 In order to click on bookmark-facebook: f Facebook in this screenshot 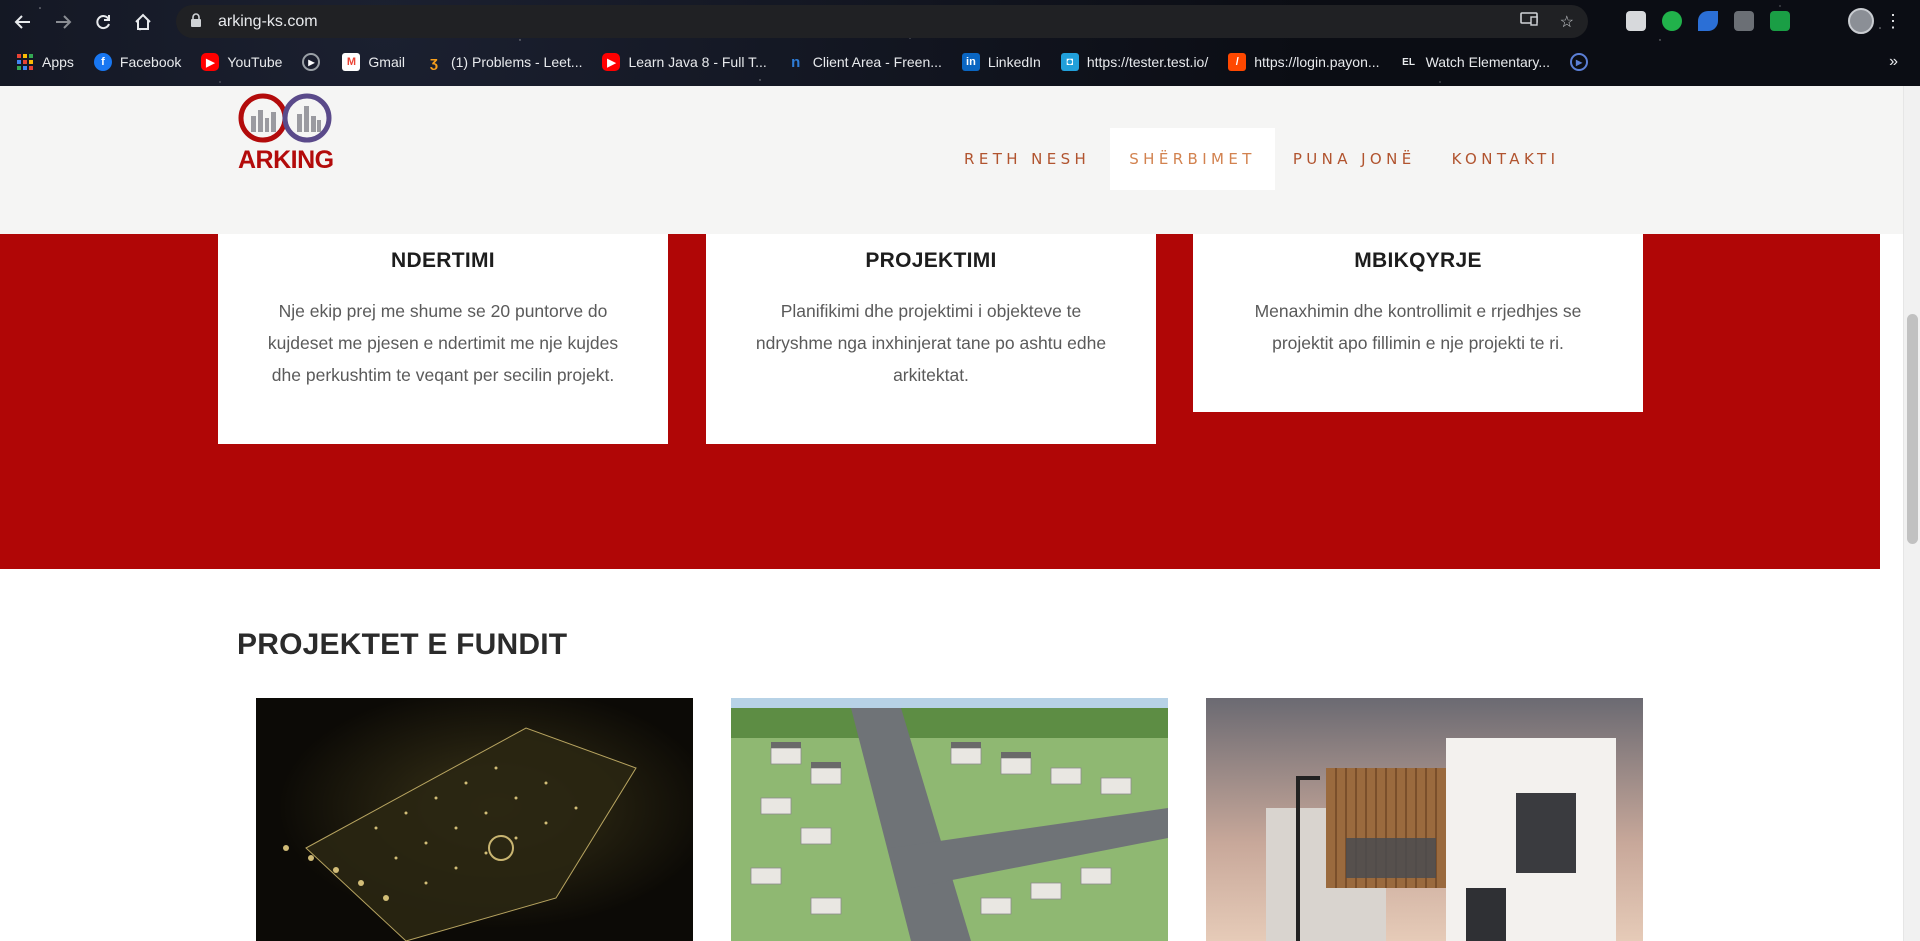, I will do `click(137, 62)`.